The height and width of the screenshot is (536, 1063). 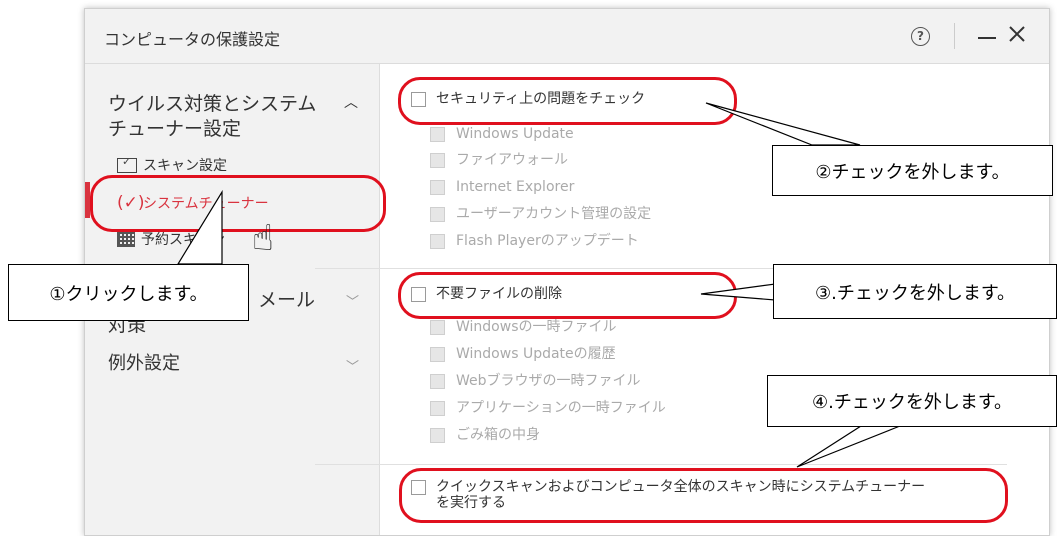 What do you see at coordinates (912, 401) in the screenshot?
I see `callout-step4: ④.チェックを外します。` at bounding box center [912, 401].